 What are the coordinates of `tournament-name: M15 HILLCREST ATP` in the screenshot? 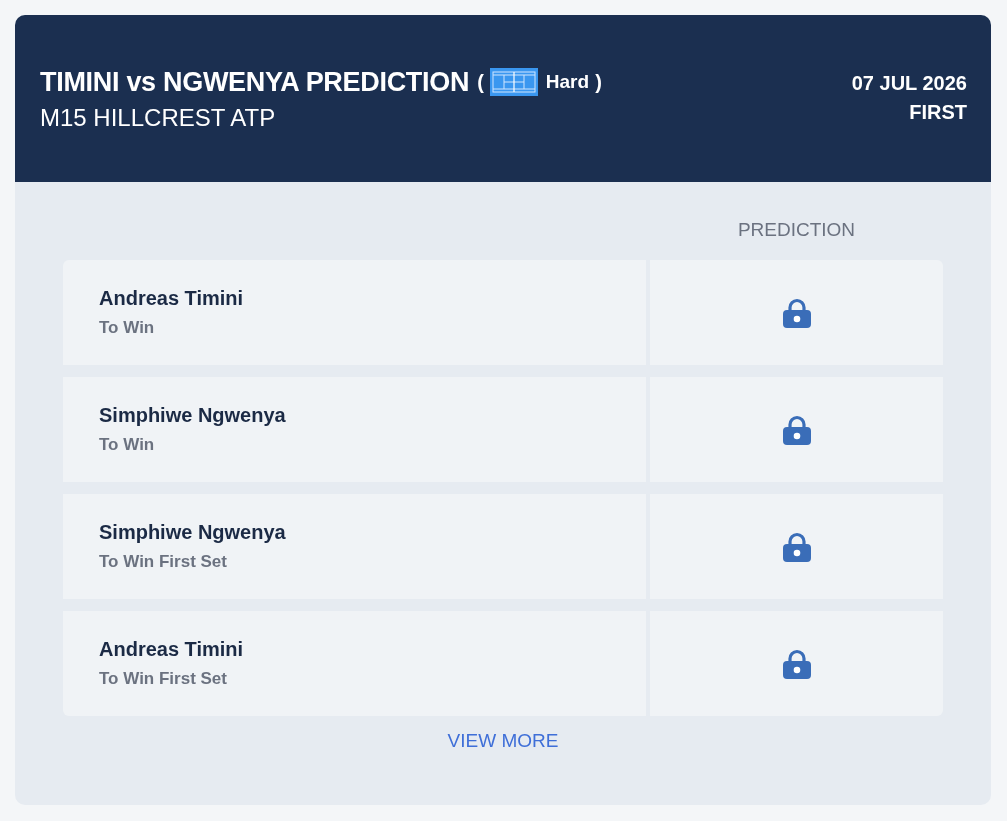 It's located at (158, 118).